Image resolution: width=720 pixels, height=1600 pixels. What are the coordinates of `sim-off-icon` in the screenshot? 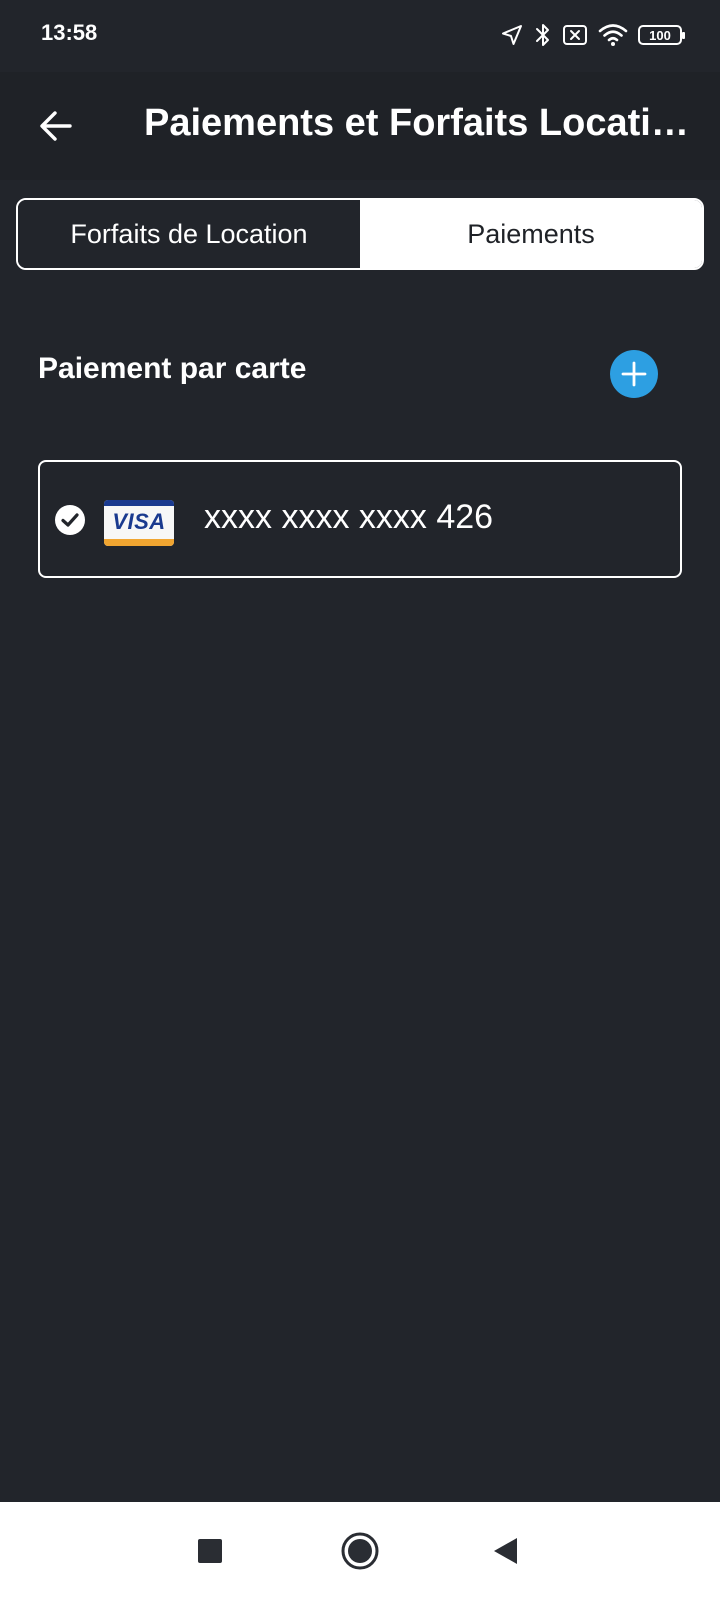 It's located at (575, 35).